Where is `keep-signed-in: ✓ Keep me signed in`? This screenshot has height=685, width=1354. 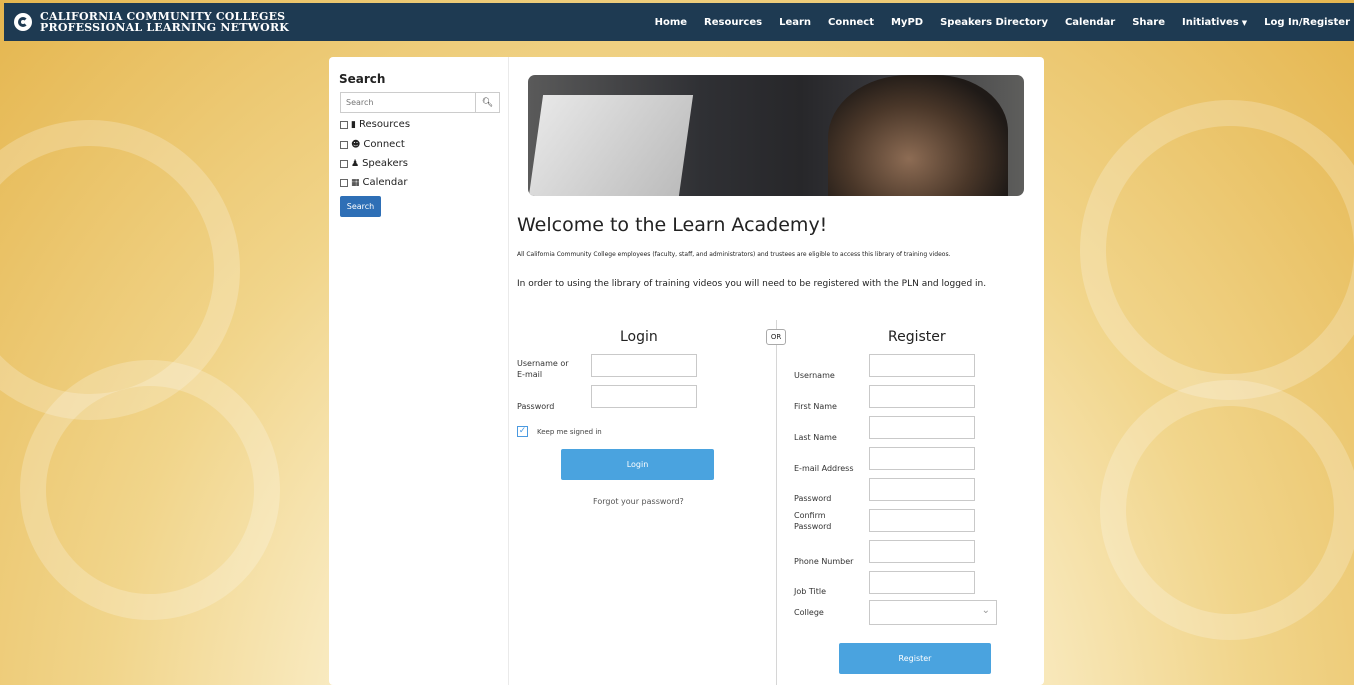
keep-signed-in: ✓ Keep me signed in is located at coordinates (559, 431).